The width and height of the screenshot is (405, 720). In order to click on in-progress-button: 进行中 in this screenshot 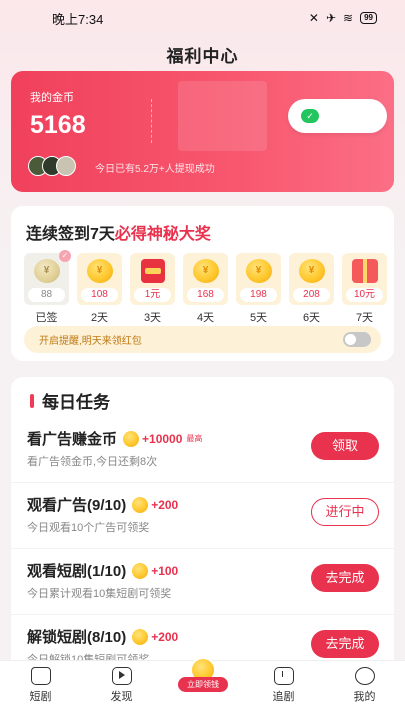, I will do `click(345, 512)`.